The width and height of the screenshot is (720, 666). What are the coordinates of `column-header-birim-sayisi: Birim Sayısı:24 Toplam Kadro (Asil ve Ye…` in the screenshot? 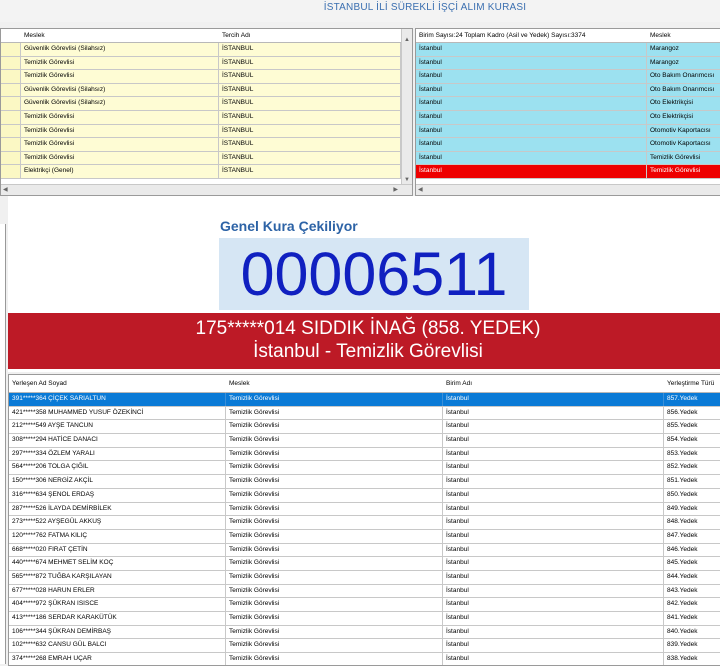 It's located at (531, 35).